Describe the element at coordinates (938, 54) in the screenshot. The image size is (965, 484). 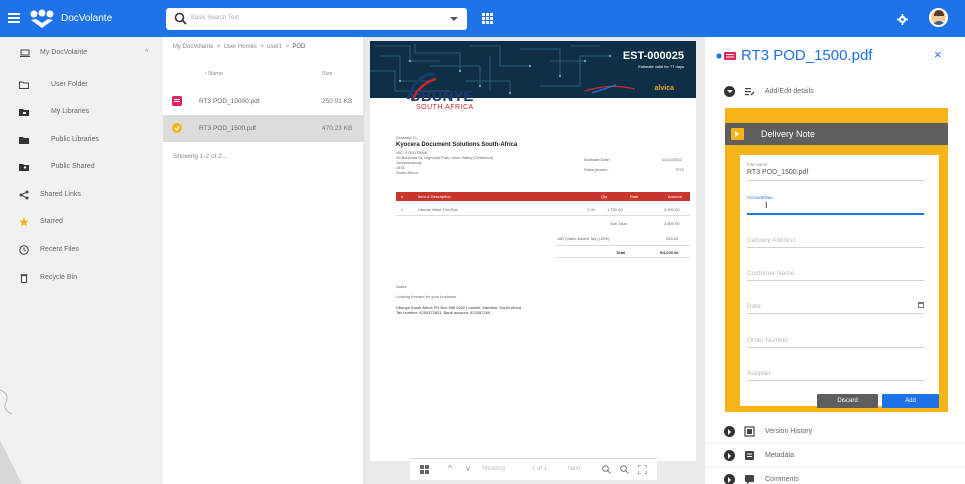
I see `close-icon: ×` at that location.